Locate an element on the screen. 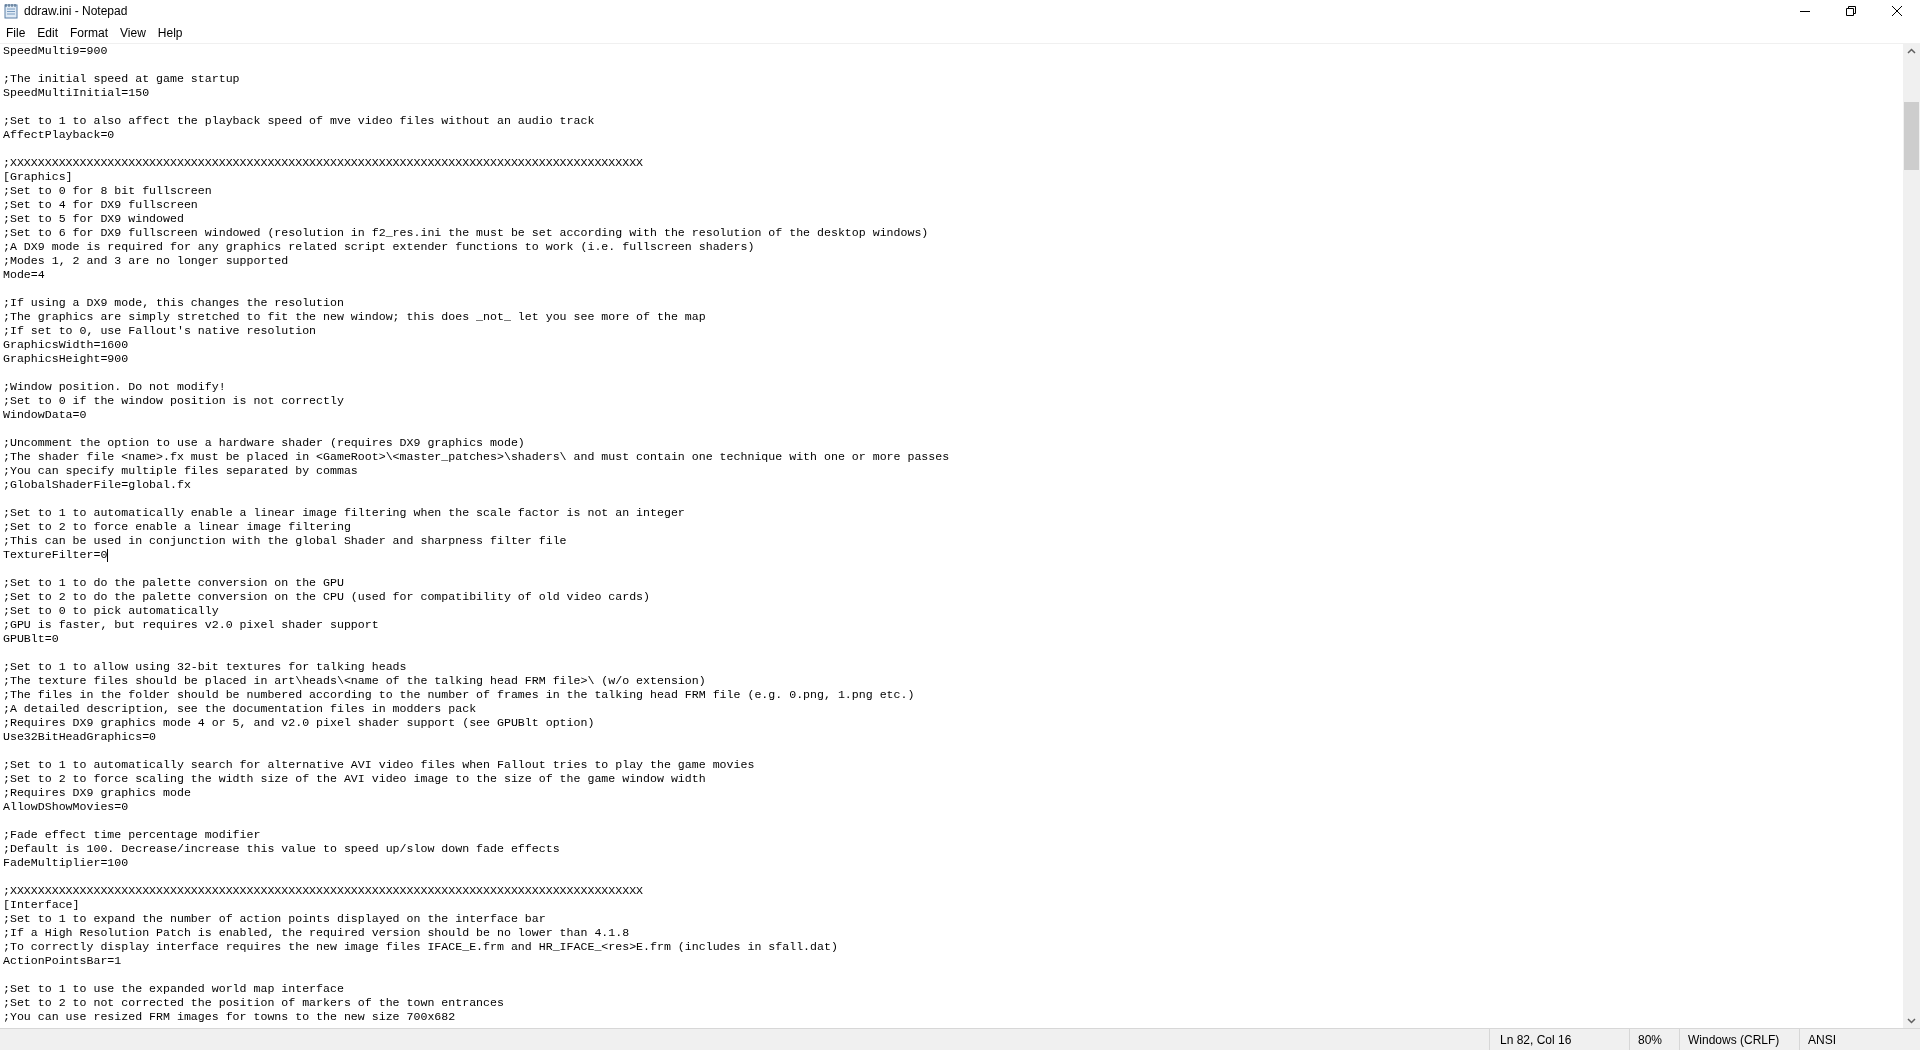 This screenshot has width=1920, height=1050. text-line: ;The graphics are simply stretched to fit the new window; this does _not_ let you see more of the map is located at coordinates (354, 317).